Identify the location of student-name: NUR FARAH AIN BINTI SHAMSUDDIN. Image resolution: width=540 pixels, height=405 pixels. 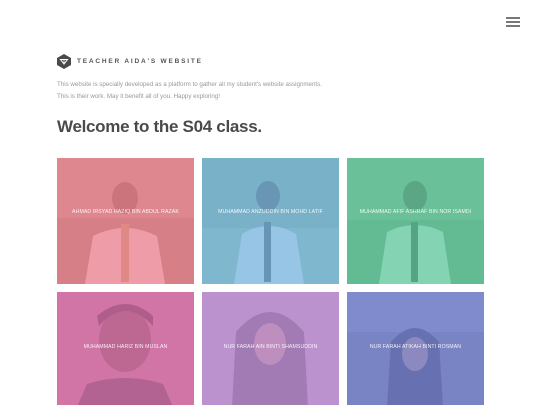
(270, 347).